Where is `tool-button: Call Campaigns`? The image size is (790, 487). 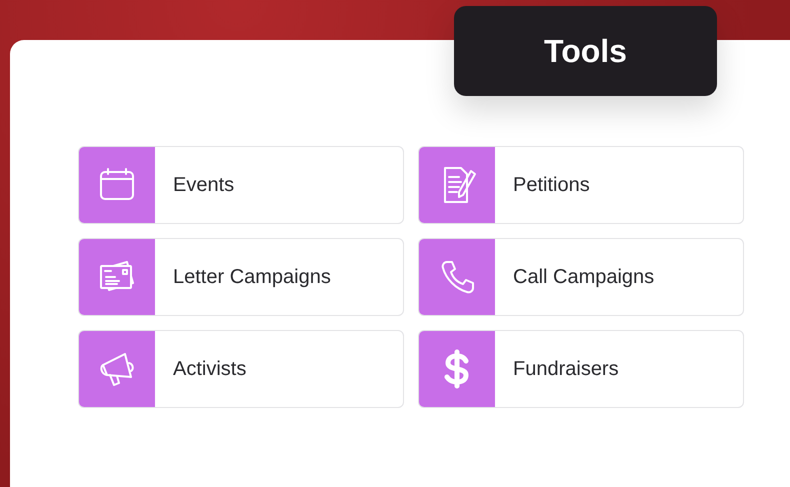 tool-button: Call Campaigns is located at coordinates (581, 277).